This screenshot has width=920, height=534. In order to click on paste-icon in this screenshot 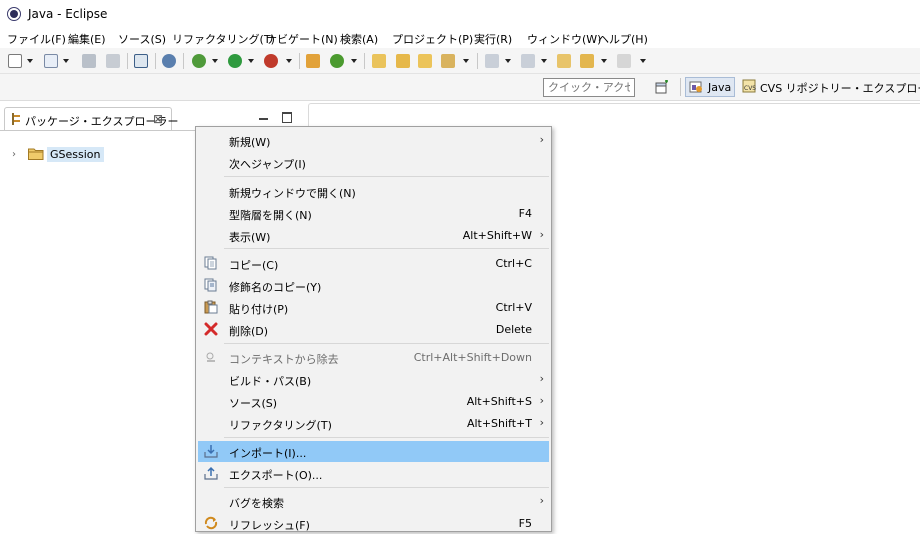, I will do `click(211, 307)`.